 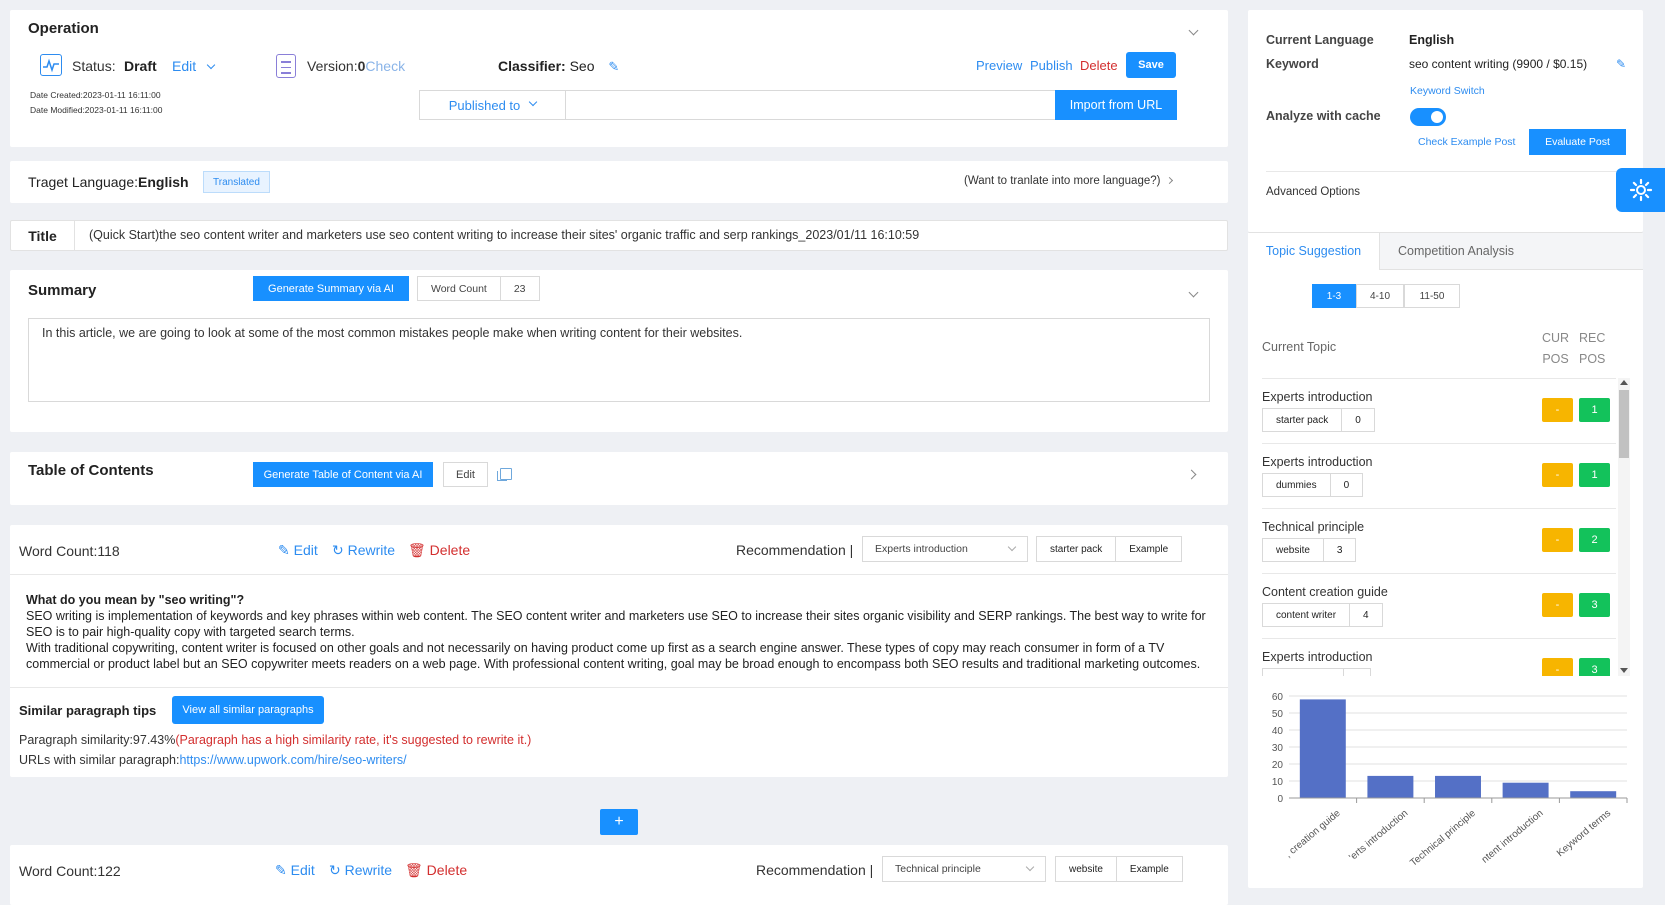 I want to click on scroll-up-arrow-icon, so click(x=1624, y=382).